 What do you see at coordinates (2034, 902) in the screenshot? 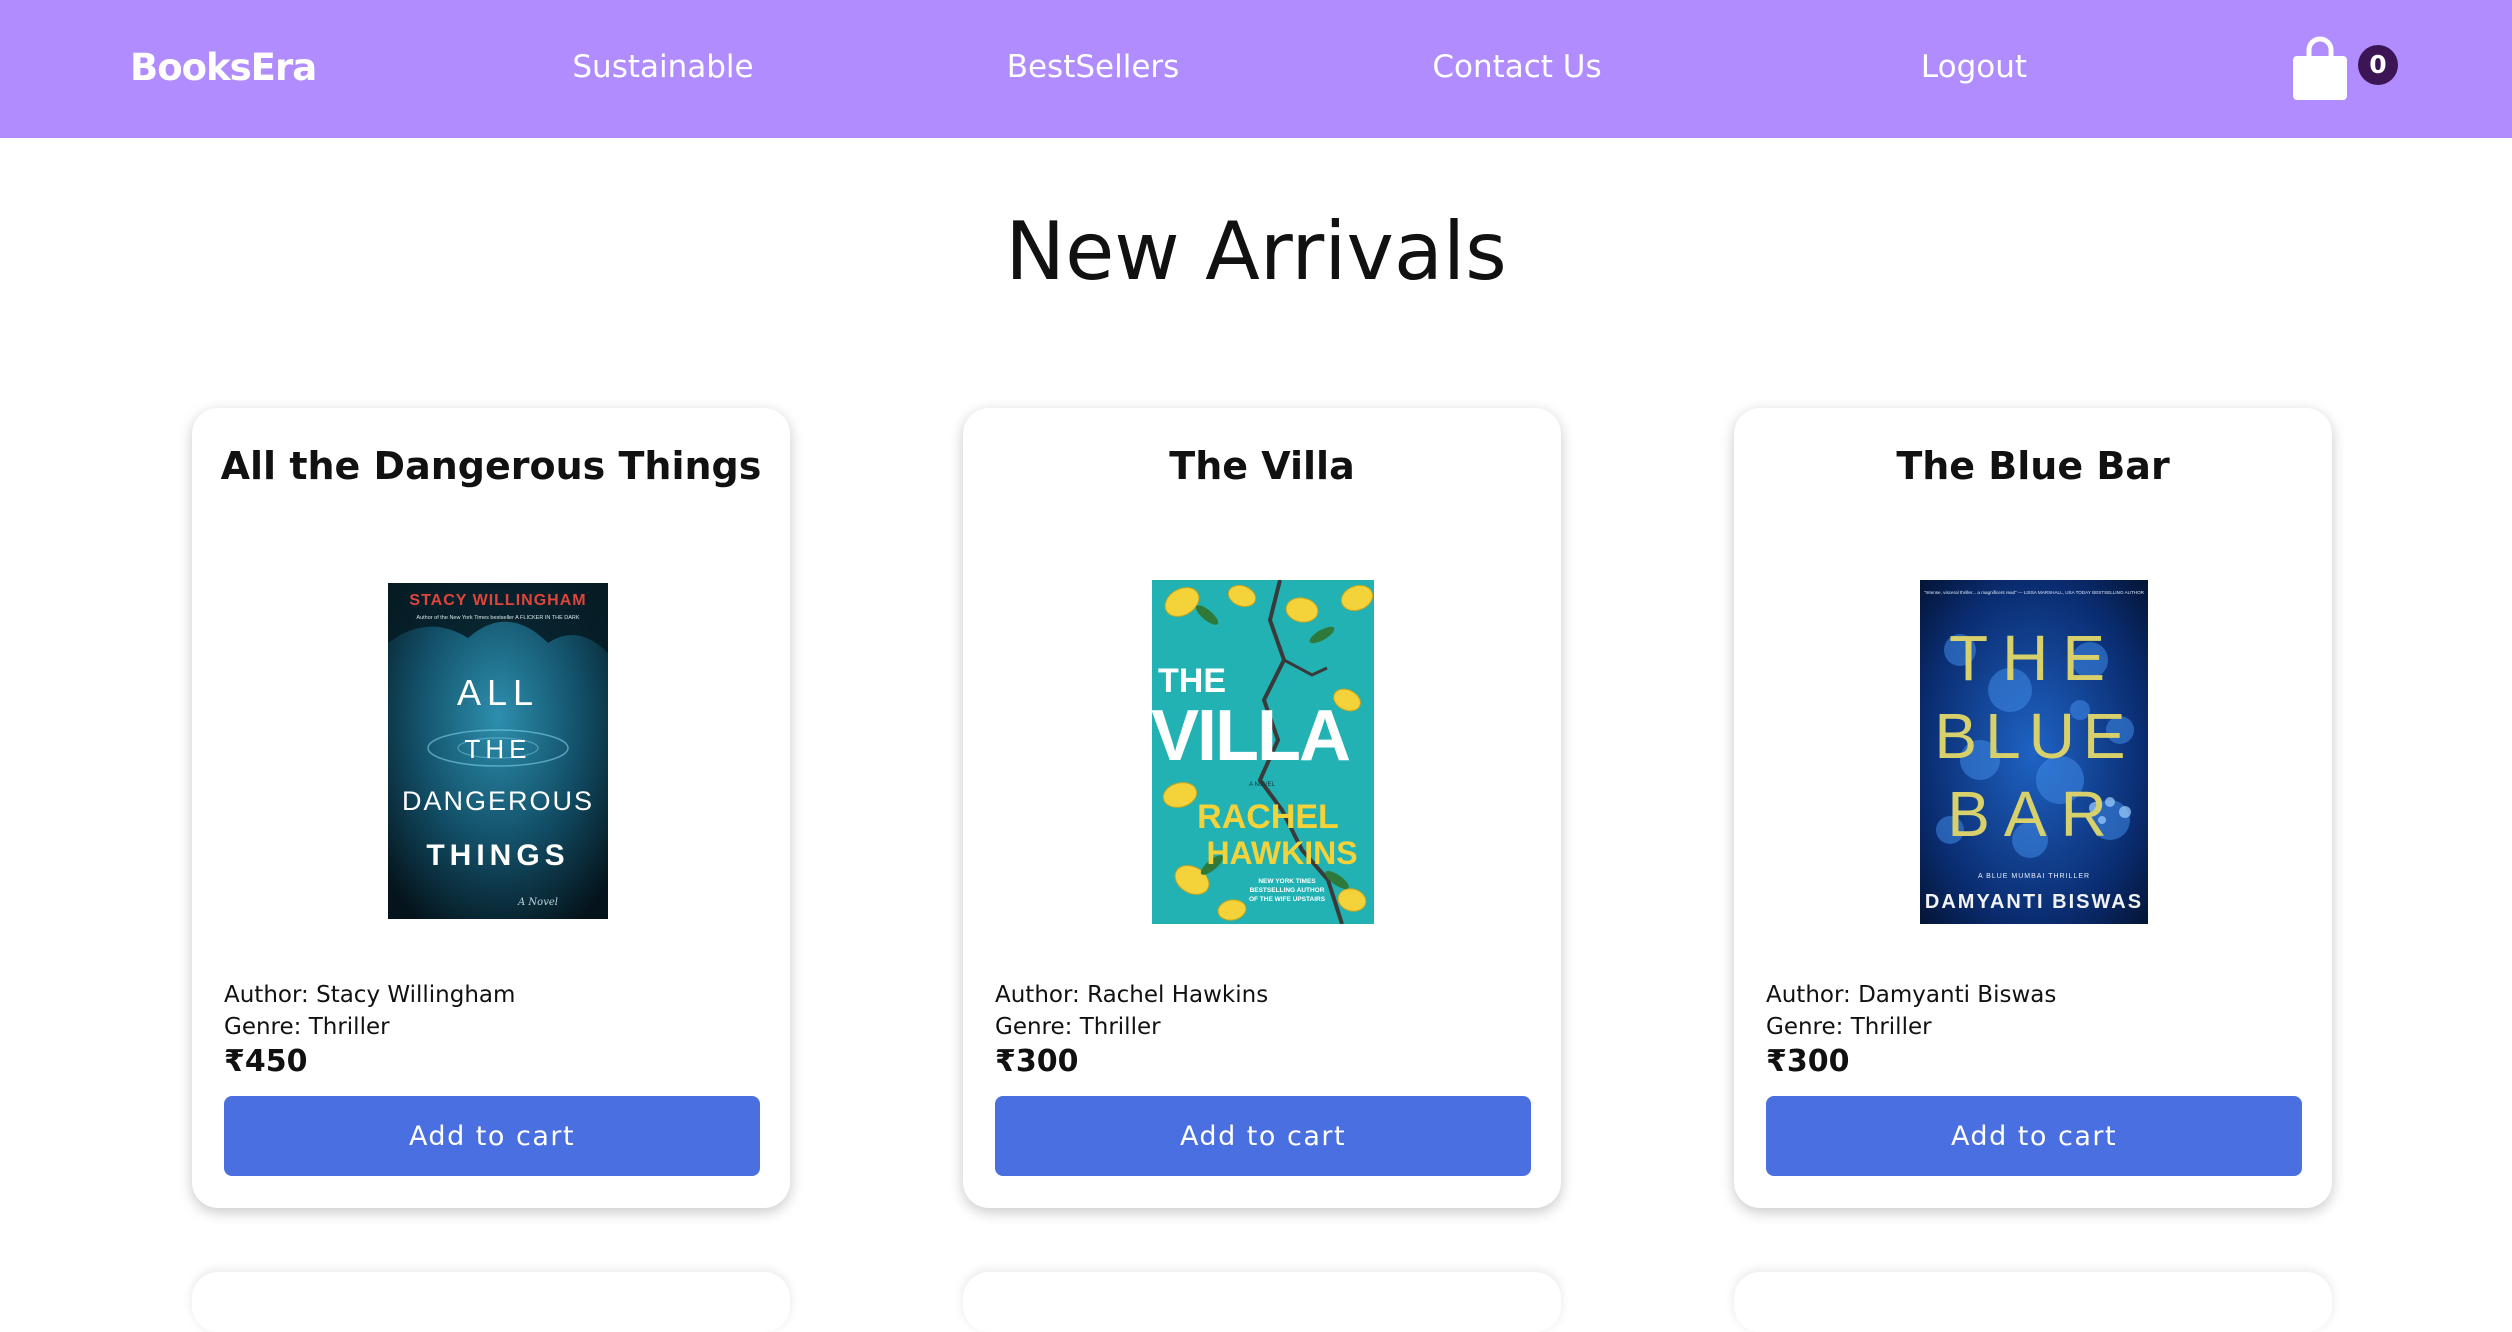
I see `cover-author-text: DAMYANTI BISWAS` at bounding box center [2034, 902].